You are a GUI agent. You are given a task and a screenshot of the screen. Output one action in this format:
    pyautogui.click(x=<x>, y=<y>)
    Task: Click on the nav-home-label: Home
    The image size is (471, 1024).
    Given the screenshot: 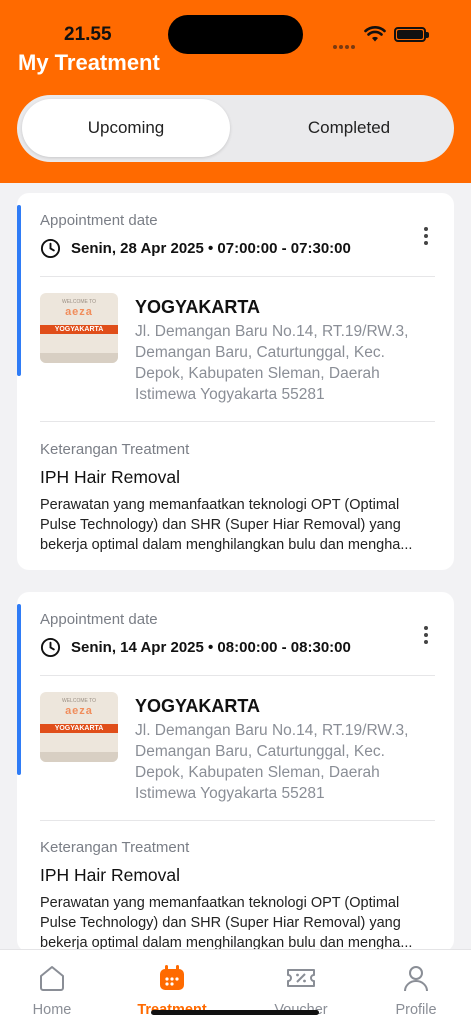 What is the action you would take?
    pyautogui.click(x=52, y=1010)
    